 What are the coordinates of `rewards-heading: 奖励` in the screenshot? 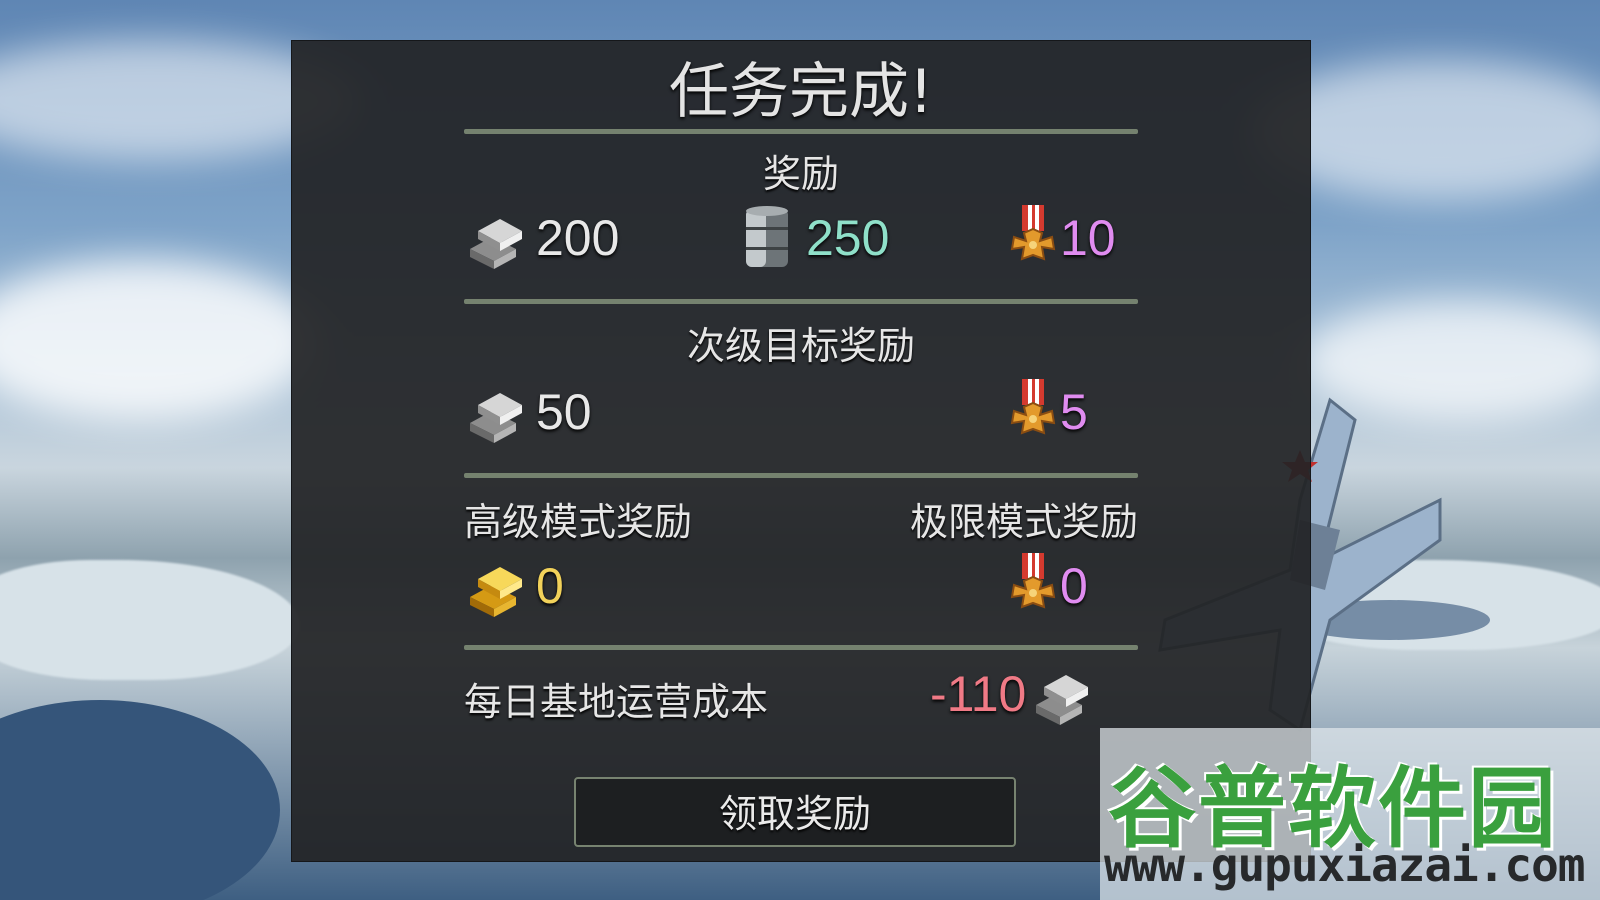 It's located at (800, 174).